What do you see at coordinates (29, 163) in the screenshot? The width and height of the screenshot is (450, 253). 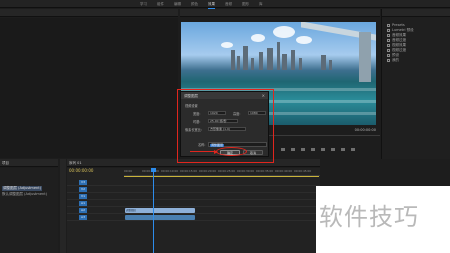 I see `project-panel-header: 项目` at bounding box center [29, 163].